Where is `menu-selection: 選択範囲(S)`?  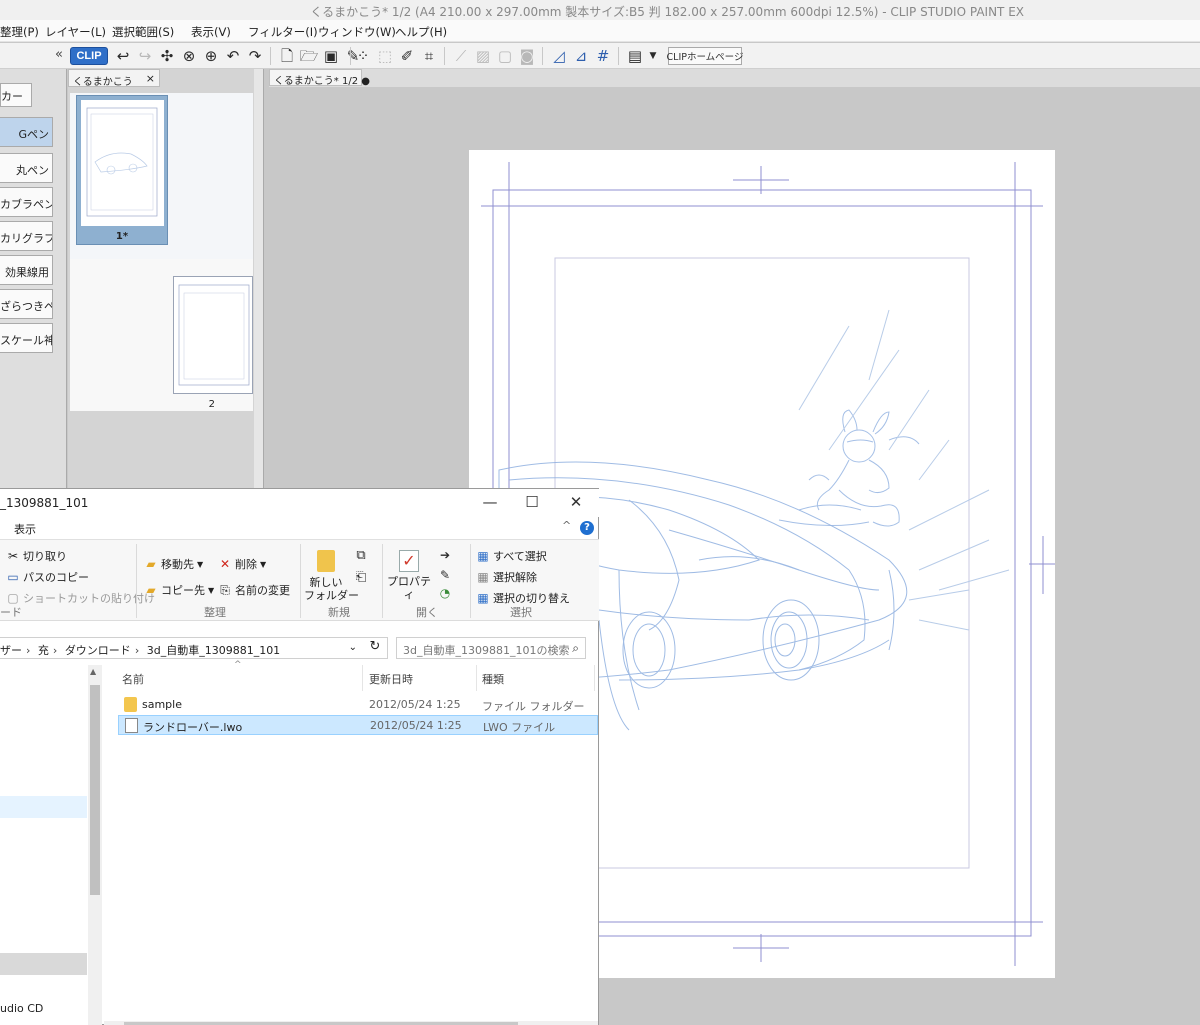
menu-selection: 選択範囲(S) is located at coordinates (143, 32).